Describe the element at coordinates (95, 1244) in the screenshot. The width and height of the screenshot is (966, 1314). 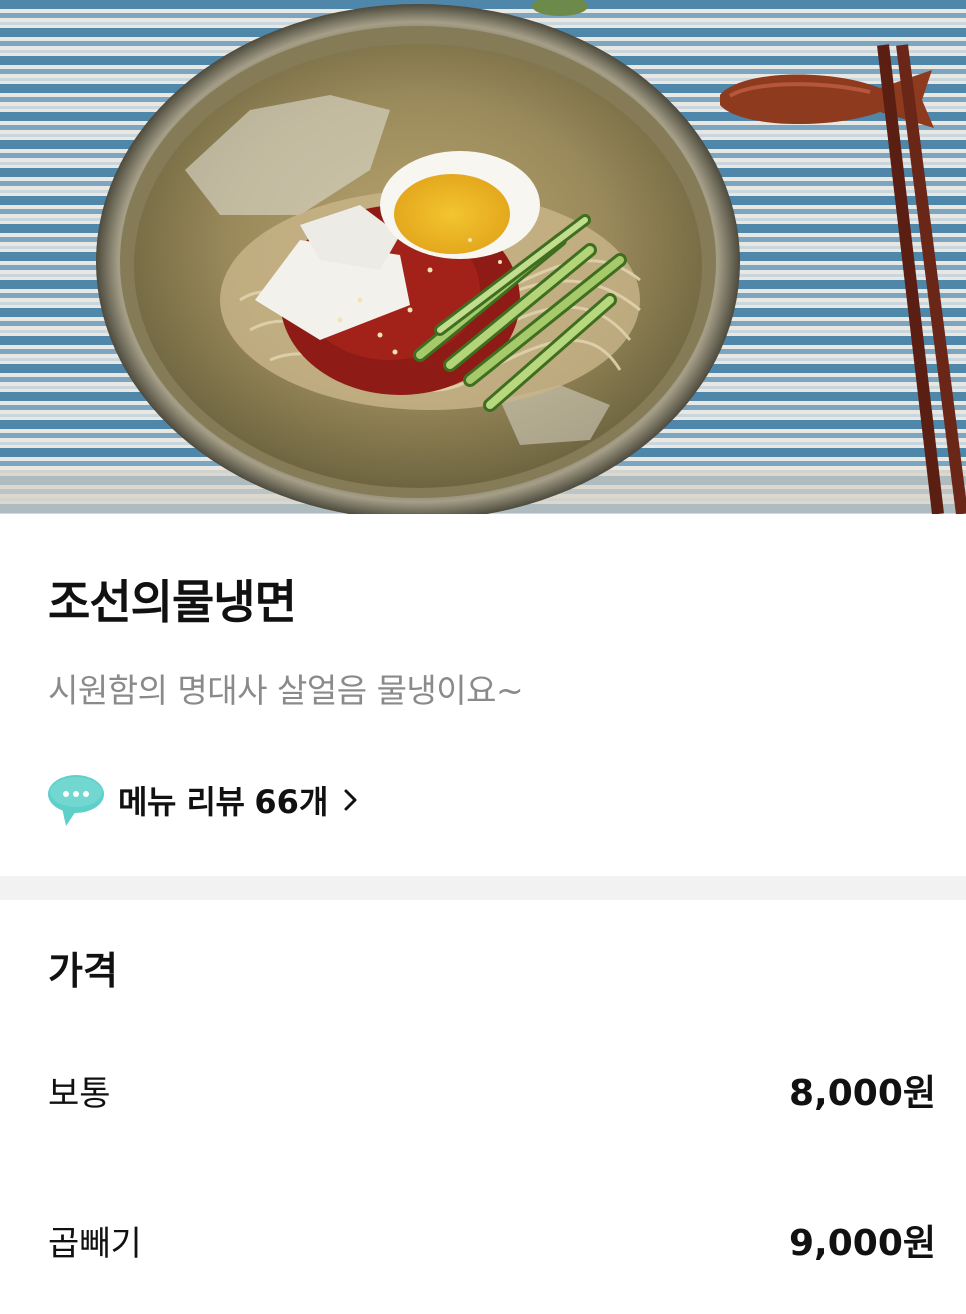
I see `price-option-label: 곱빼기` at that location.